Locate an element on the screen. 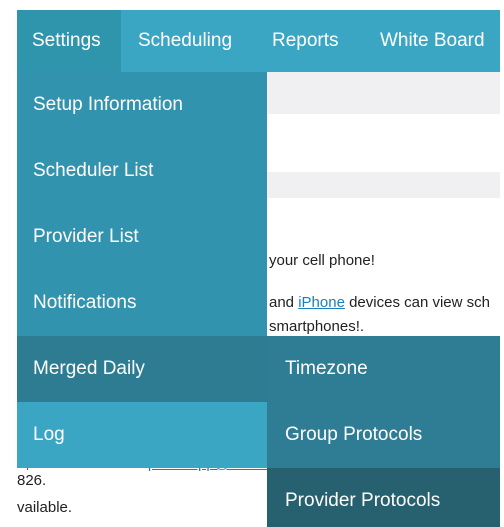 The width and height of the screenshot is (504, 527). menu-item-scheduler-list: Scheduler List is located at coordinates (142, 171).